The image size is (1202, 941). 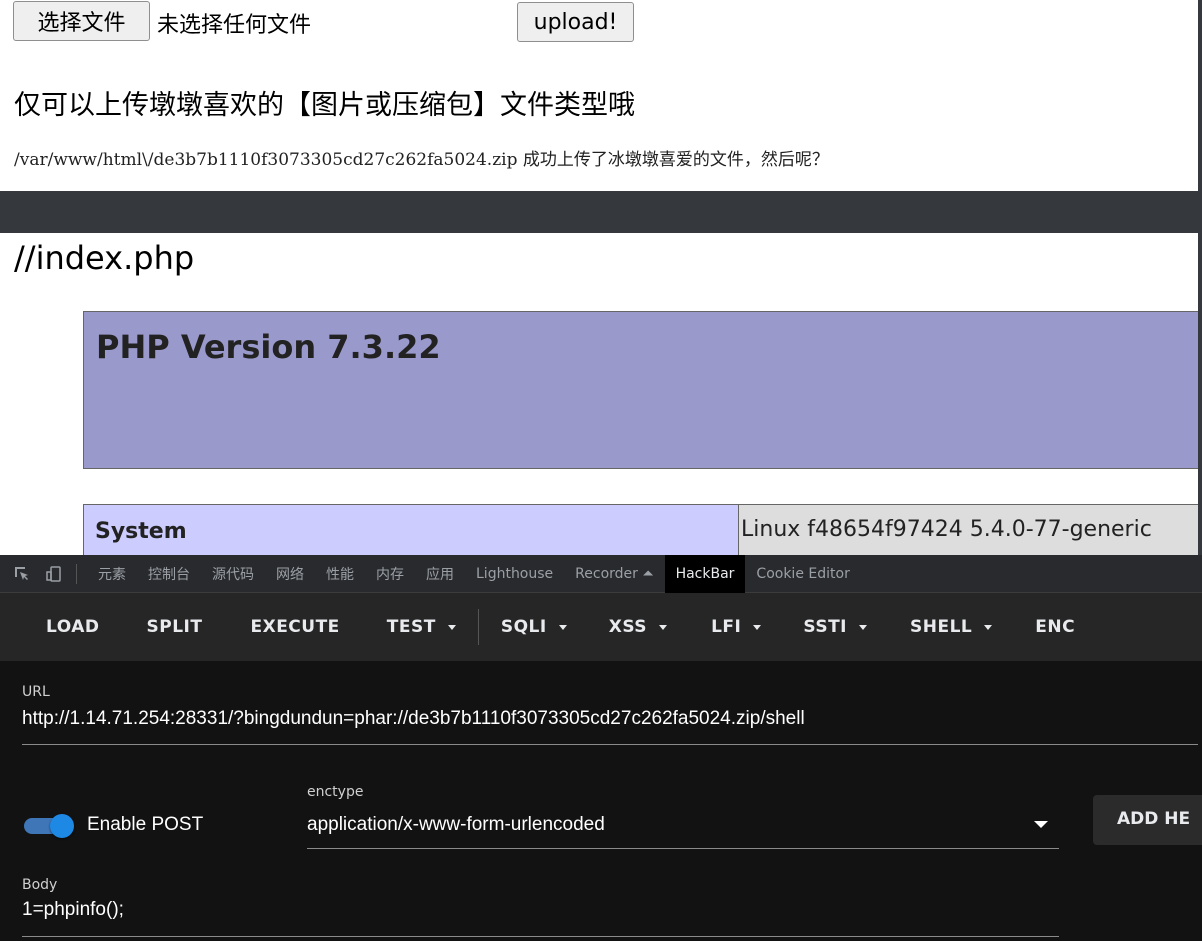 What do you see at coordinates (390, 574) in the screenshot?
I see `tab-memory: 内存` at bounding box center [390, 574].